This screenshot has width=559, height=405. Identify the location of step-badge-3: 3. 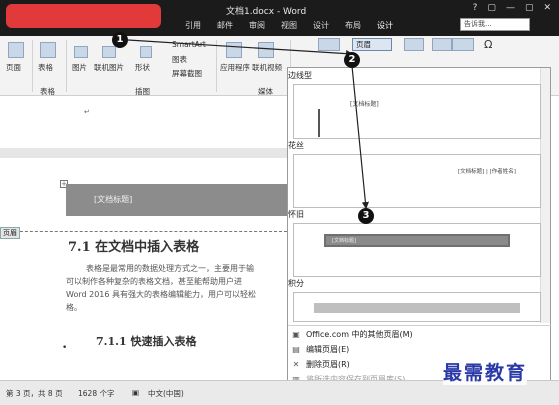
(366, 216).